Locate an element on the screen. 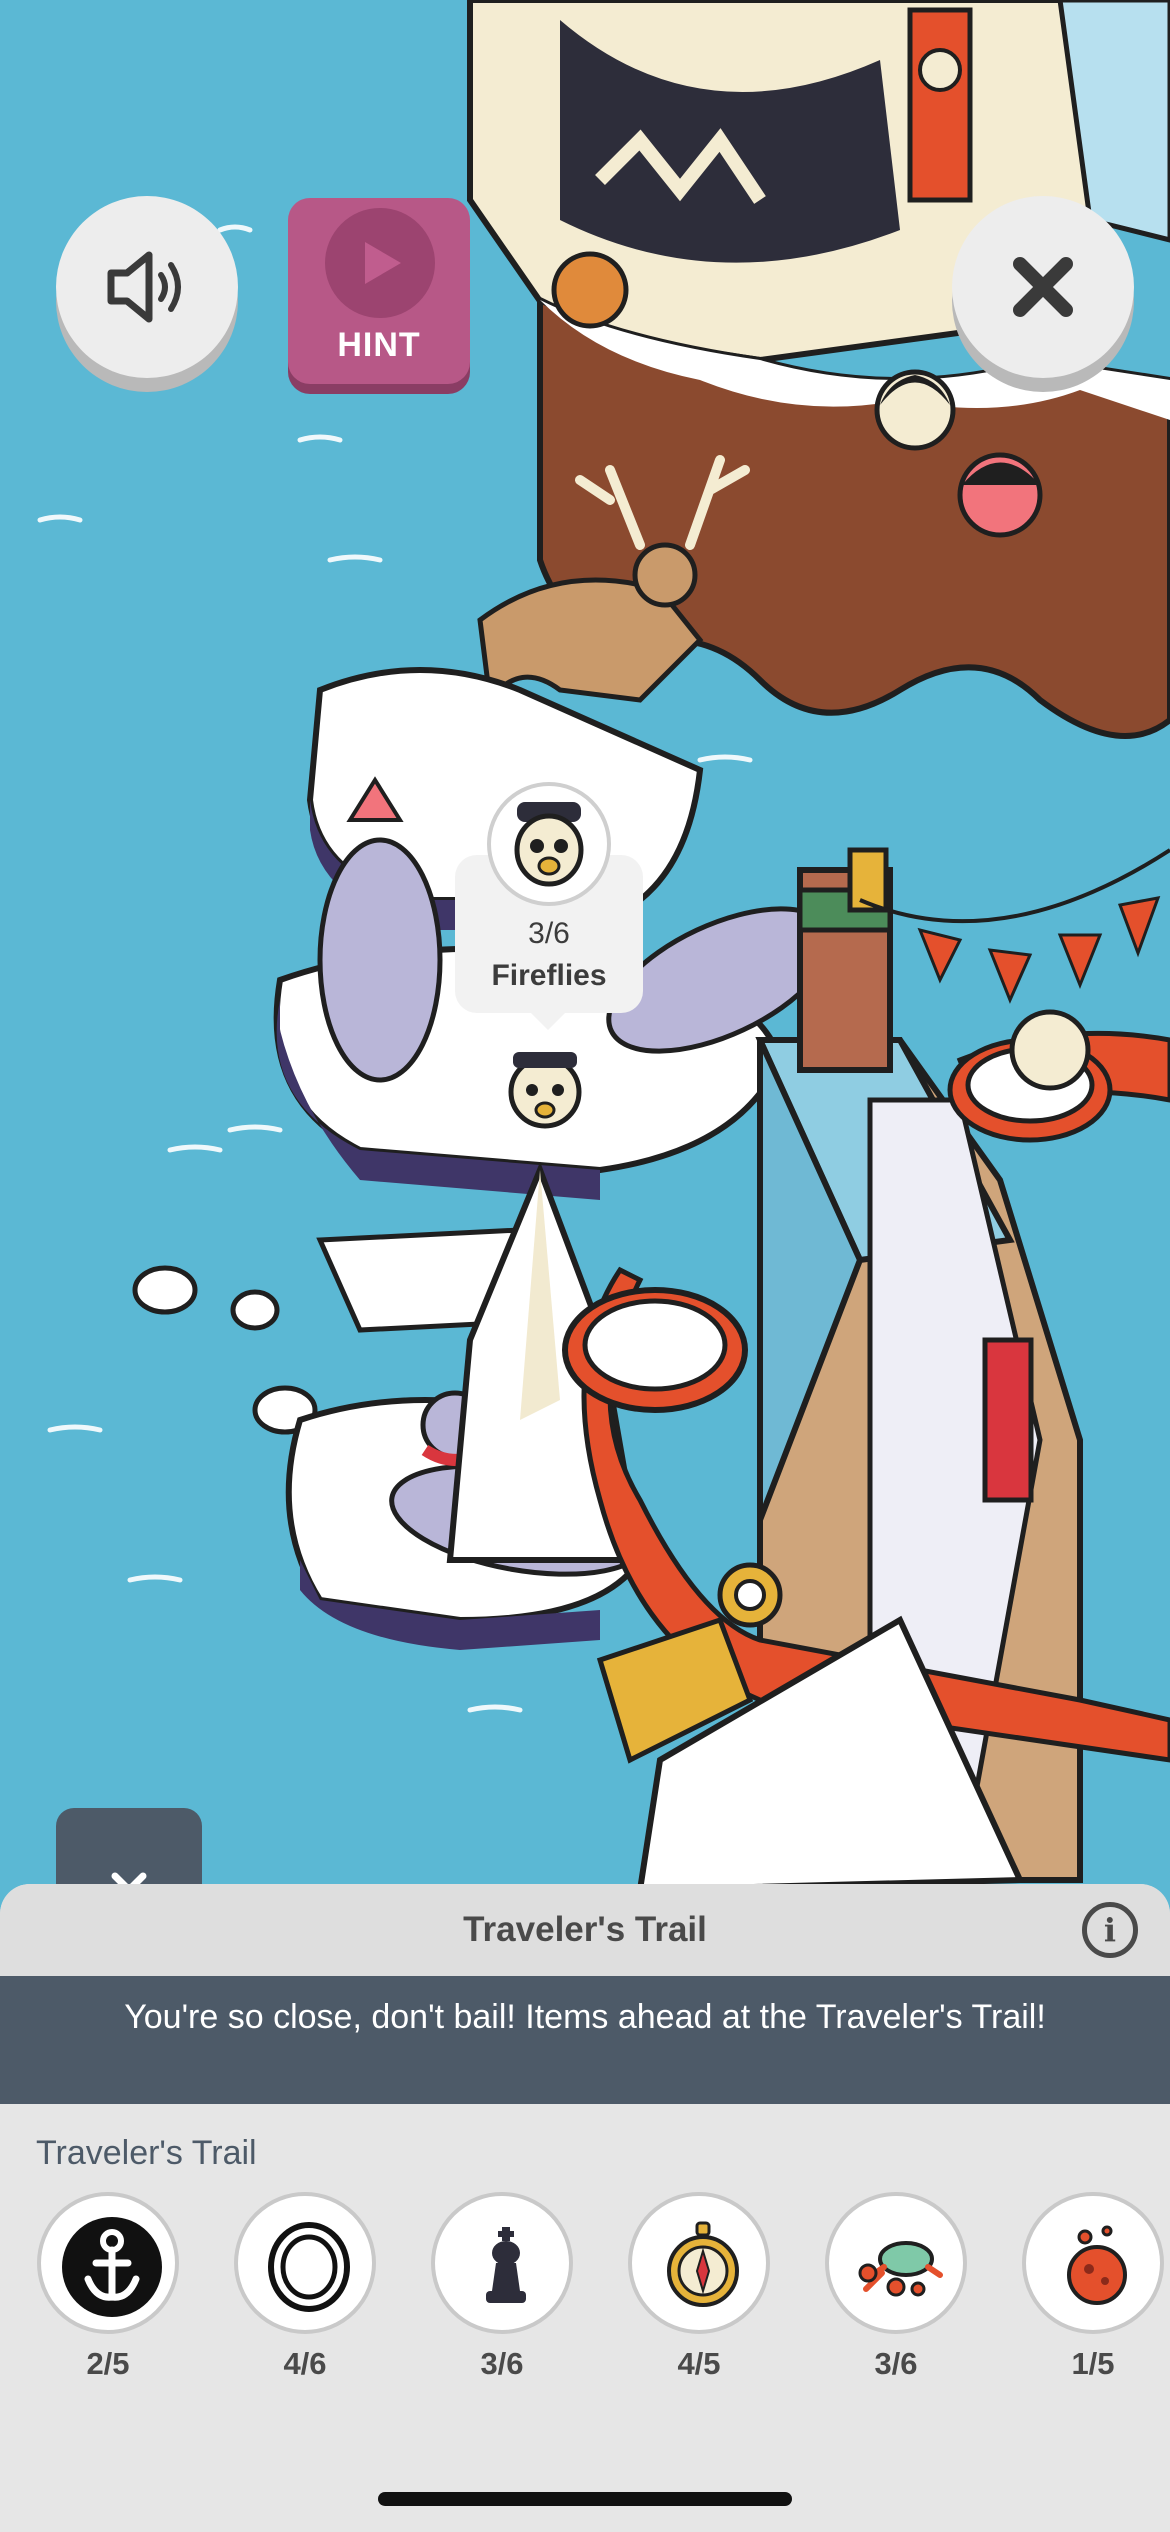  close-icon is located at coordinates (1043, 287).